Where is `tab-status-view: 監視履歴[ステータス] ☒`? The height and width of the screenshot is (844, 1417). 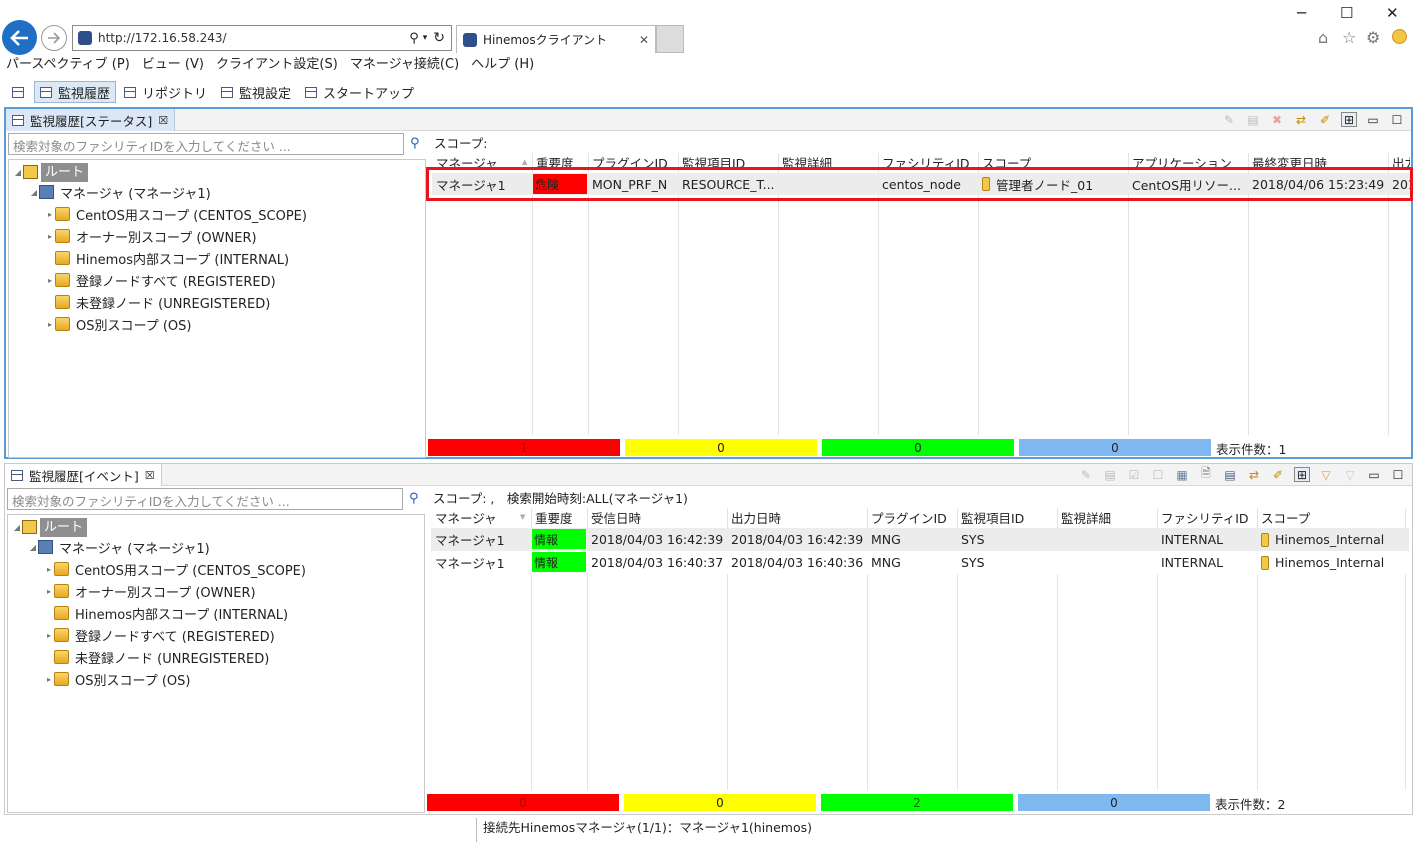
tab-status-view: 監視履歴[ステータス] ☒ is located at coordinates (91, 120).